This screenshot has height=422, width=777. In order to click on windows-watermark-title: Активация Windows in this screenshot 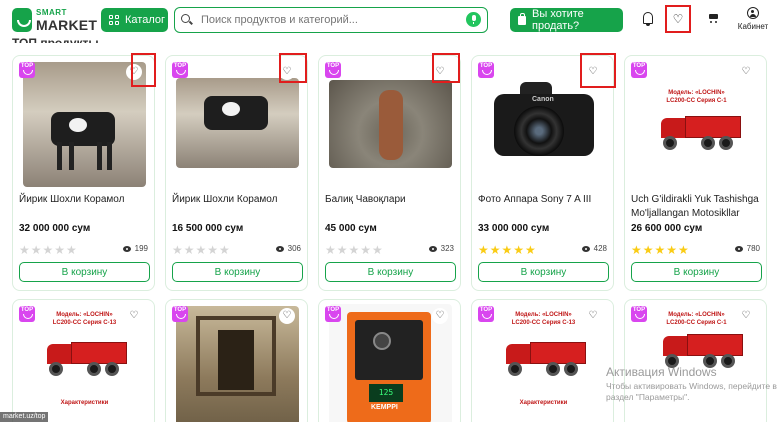, I will do `click(661, 372)`.